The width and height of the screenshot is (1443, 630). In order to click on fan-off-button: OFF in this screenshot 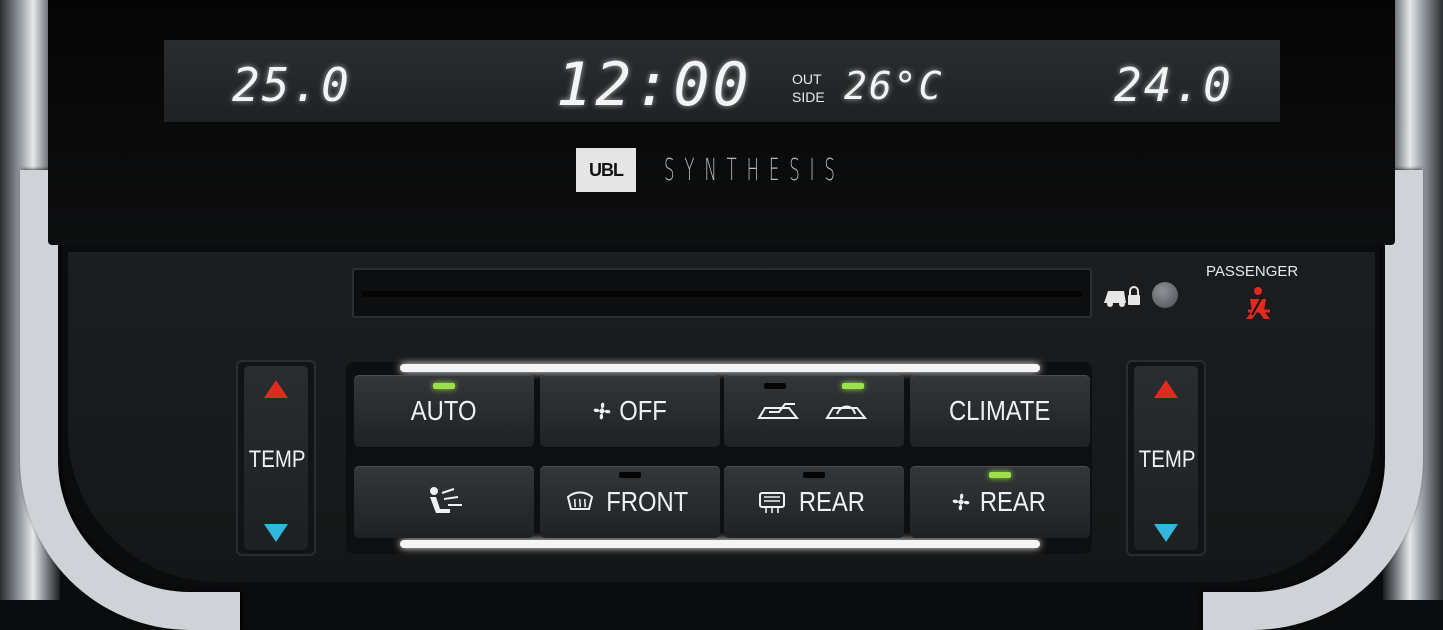, I will do `click(630, 411)`.